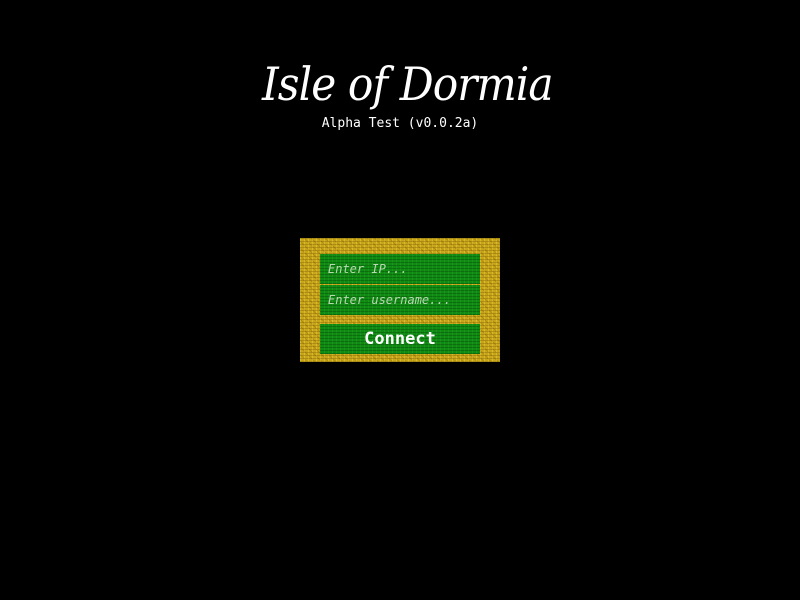 This screenshot has width=800, height=600. I want to click on login-panel: Connect, so click(400, 300).